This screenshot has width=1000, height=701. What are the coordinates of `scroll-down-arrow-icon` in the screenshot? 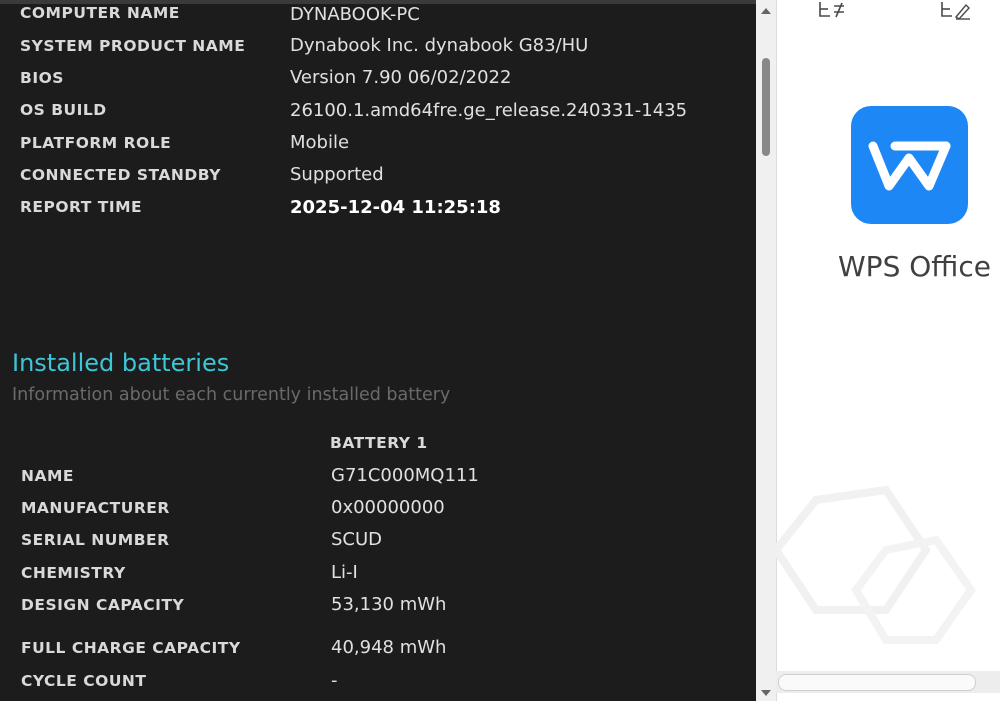 It's located at (766, 693).